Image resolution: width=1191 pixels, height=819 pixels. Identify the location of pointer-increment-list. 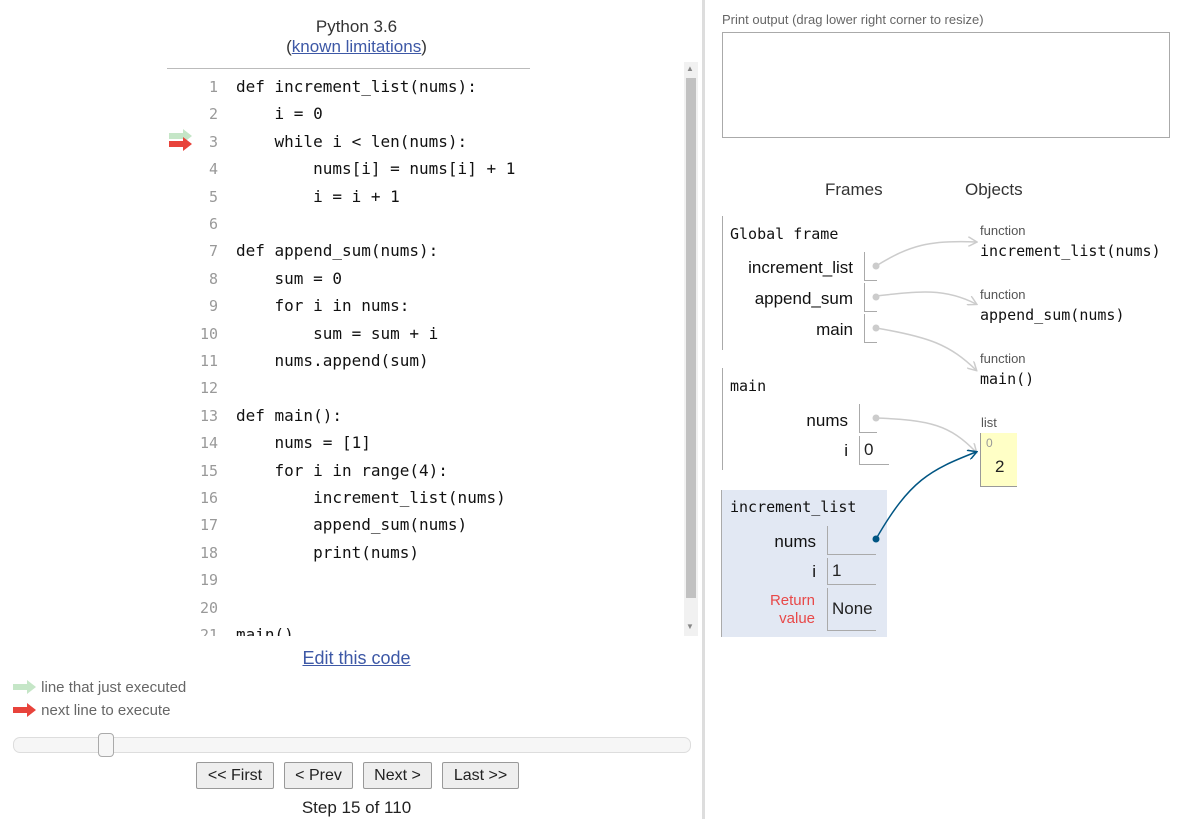
(925, 254).